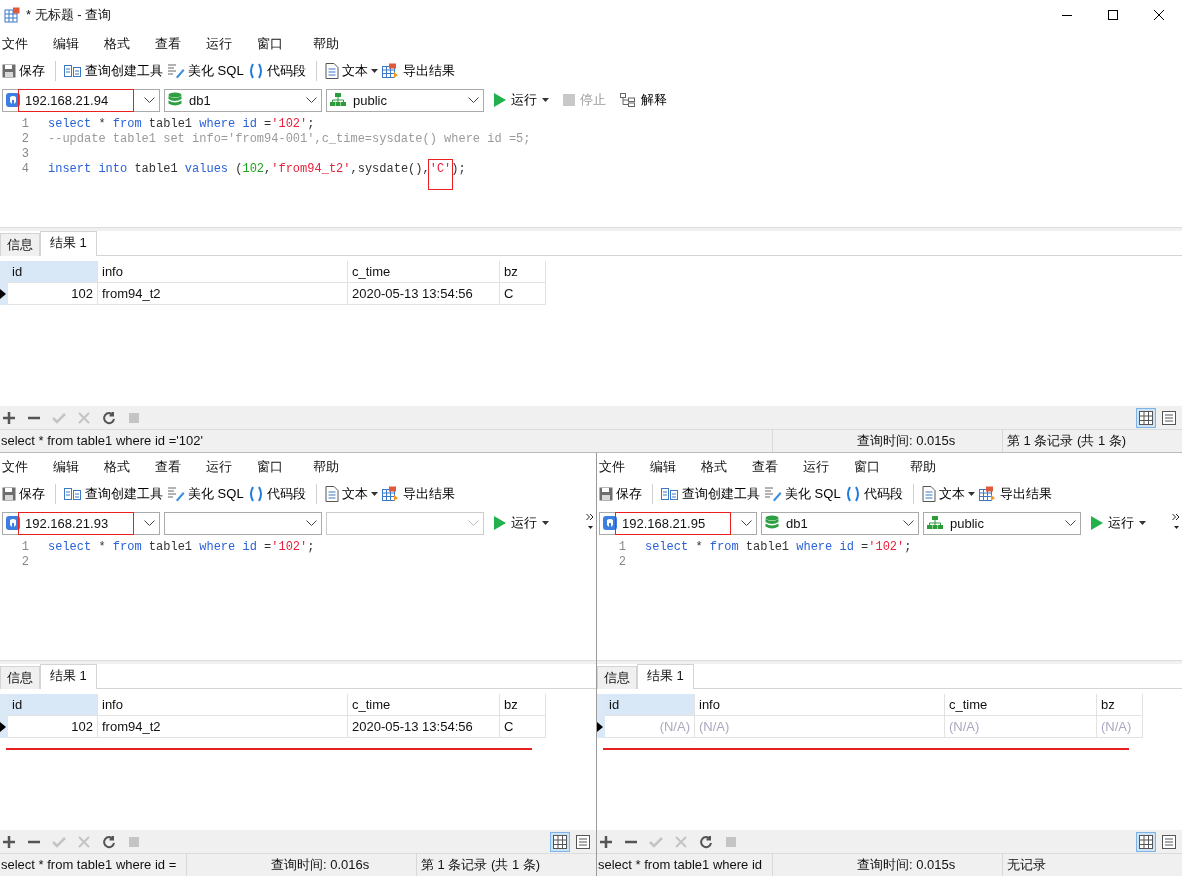  Describe the element at coordinates (888, 865) in the screenshot. I see `status-query-time: 查询时间: 0.015s` at that location.